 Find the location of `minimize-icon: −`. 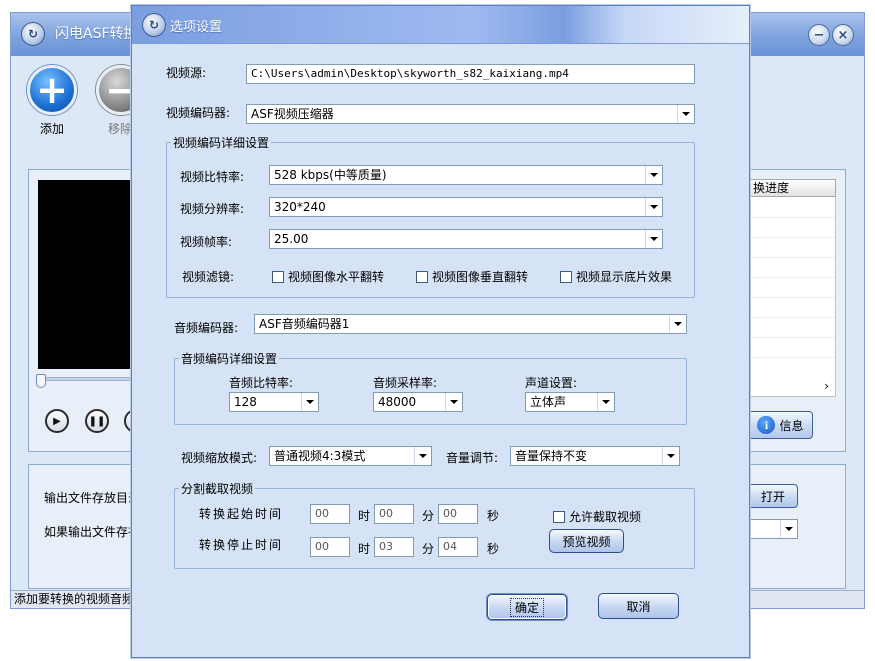

minimize-icon: − is located at coordinates (819, 35).